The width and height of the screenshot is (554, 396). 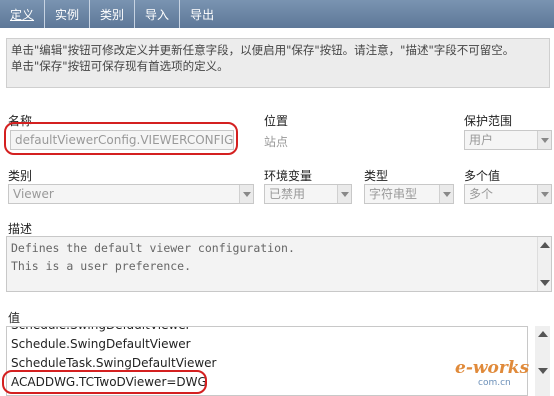 What do you see at coordinates (158, 14) in the screenshot?
I see `tab-import: 导入` at bounding box center [158, 14].